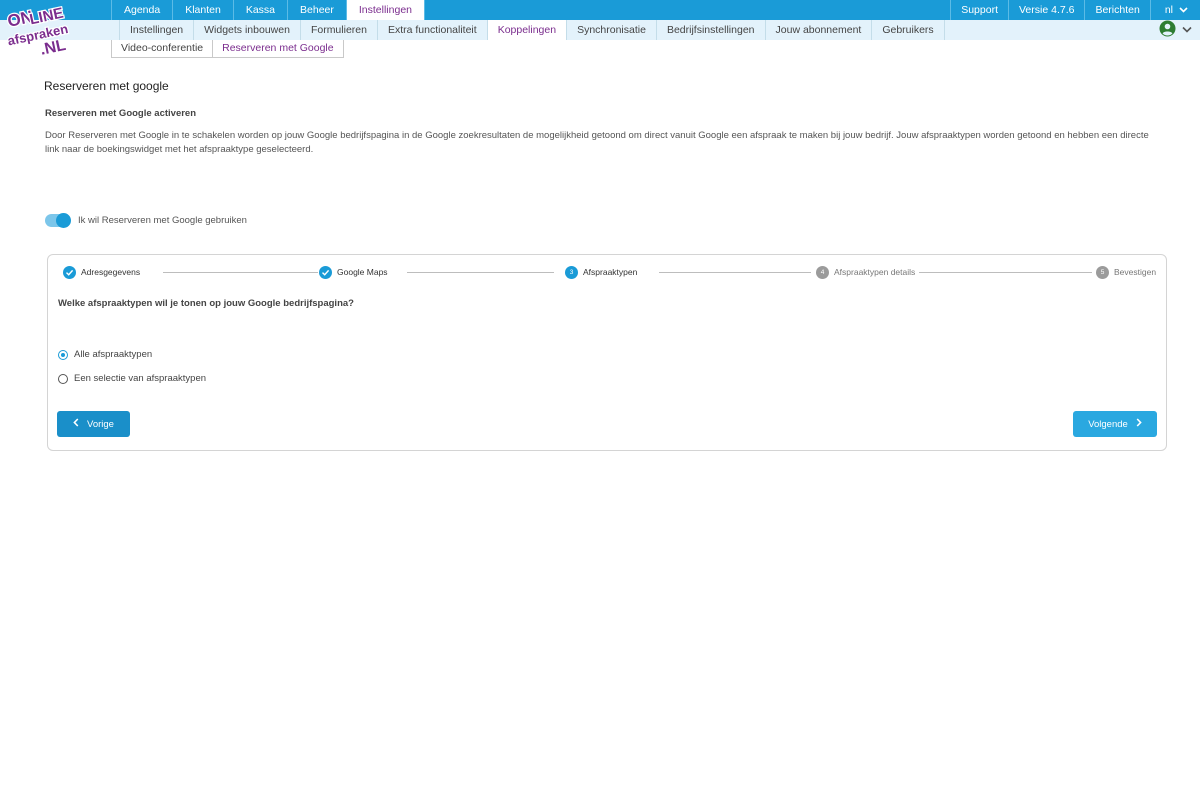  I want to click on main-nav: Agenda Klanten Kassa Beheer Instellingen, so click(268, 10).